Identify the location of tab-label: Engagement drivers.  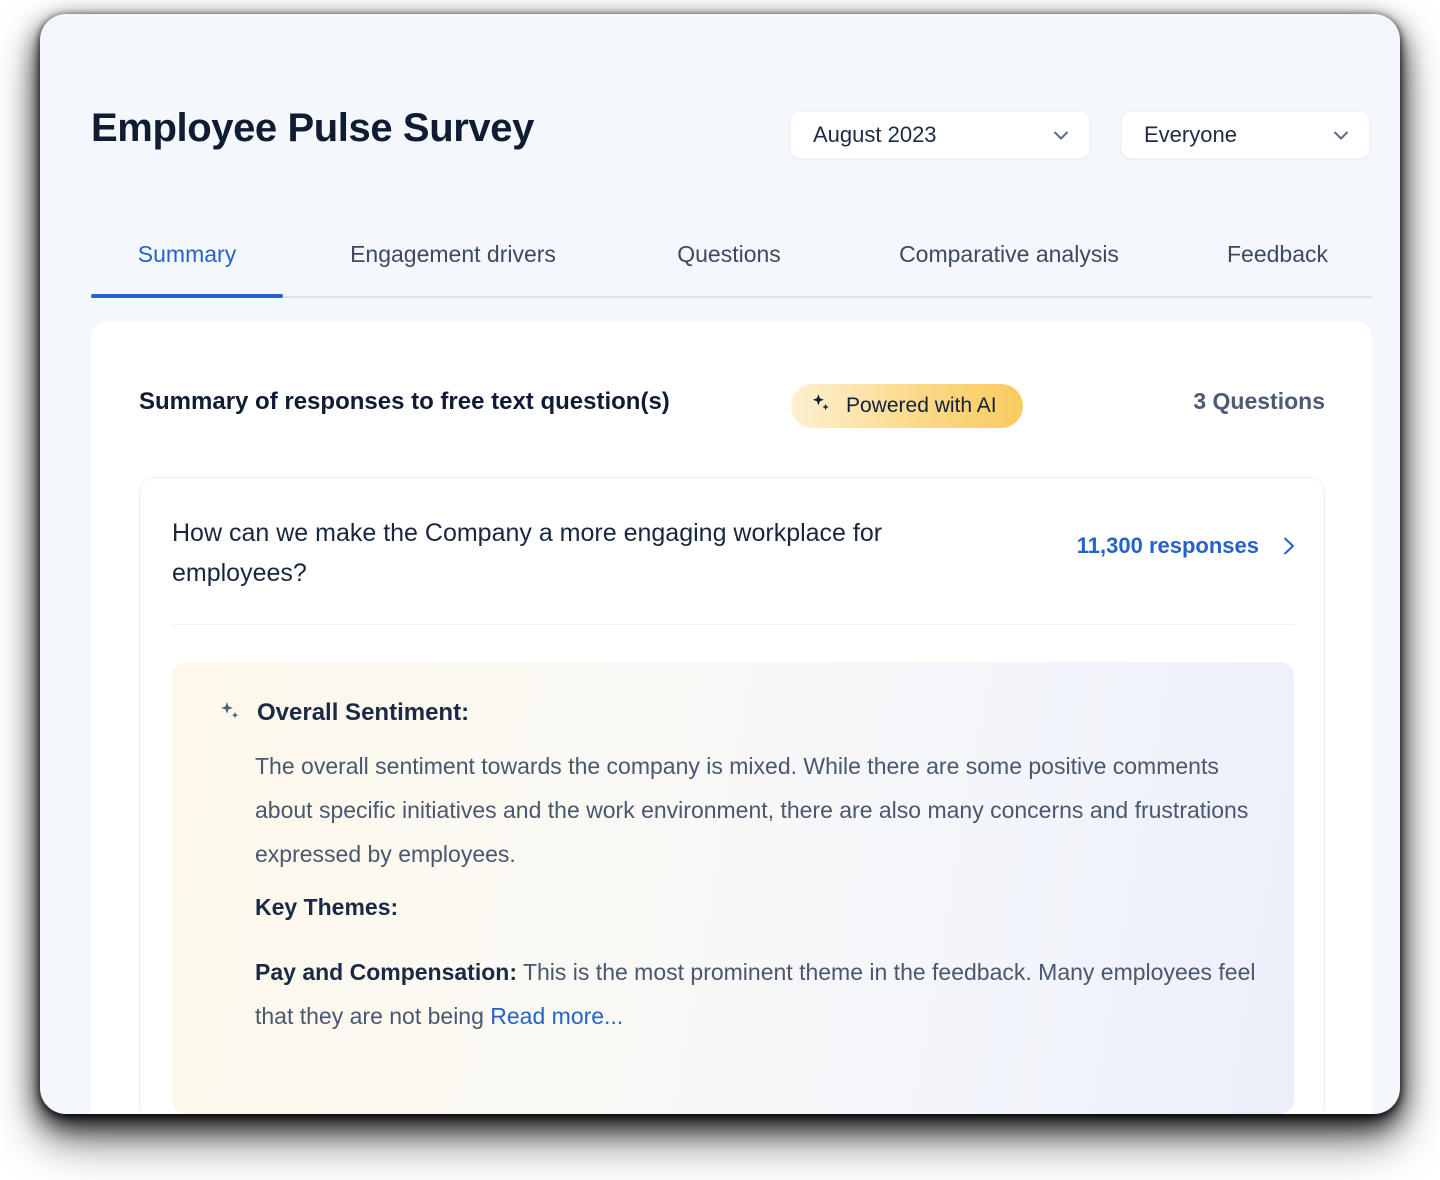
(453, 253).